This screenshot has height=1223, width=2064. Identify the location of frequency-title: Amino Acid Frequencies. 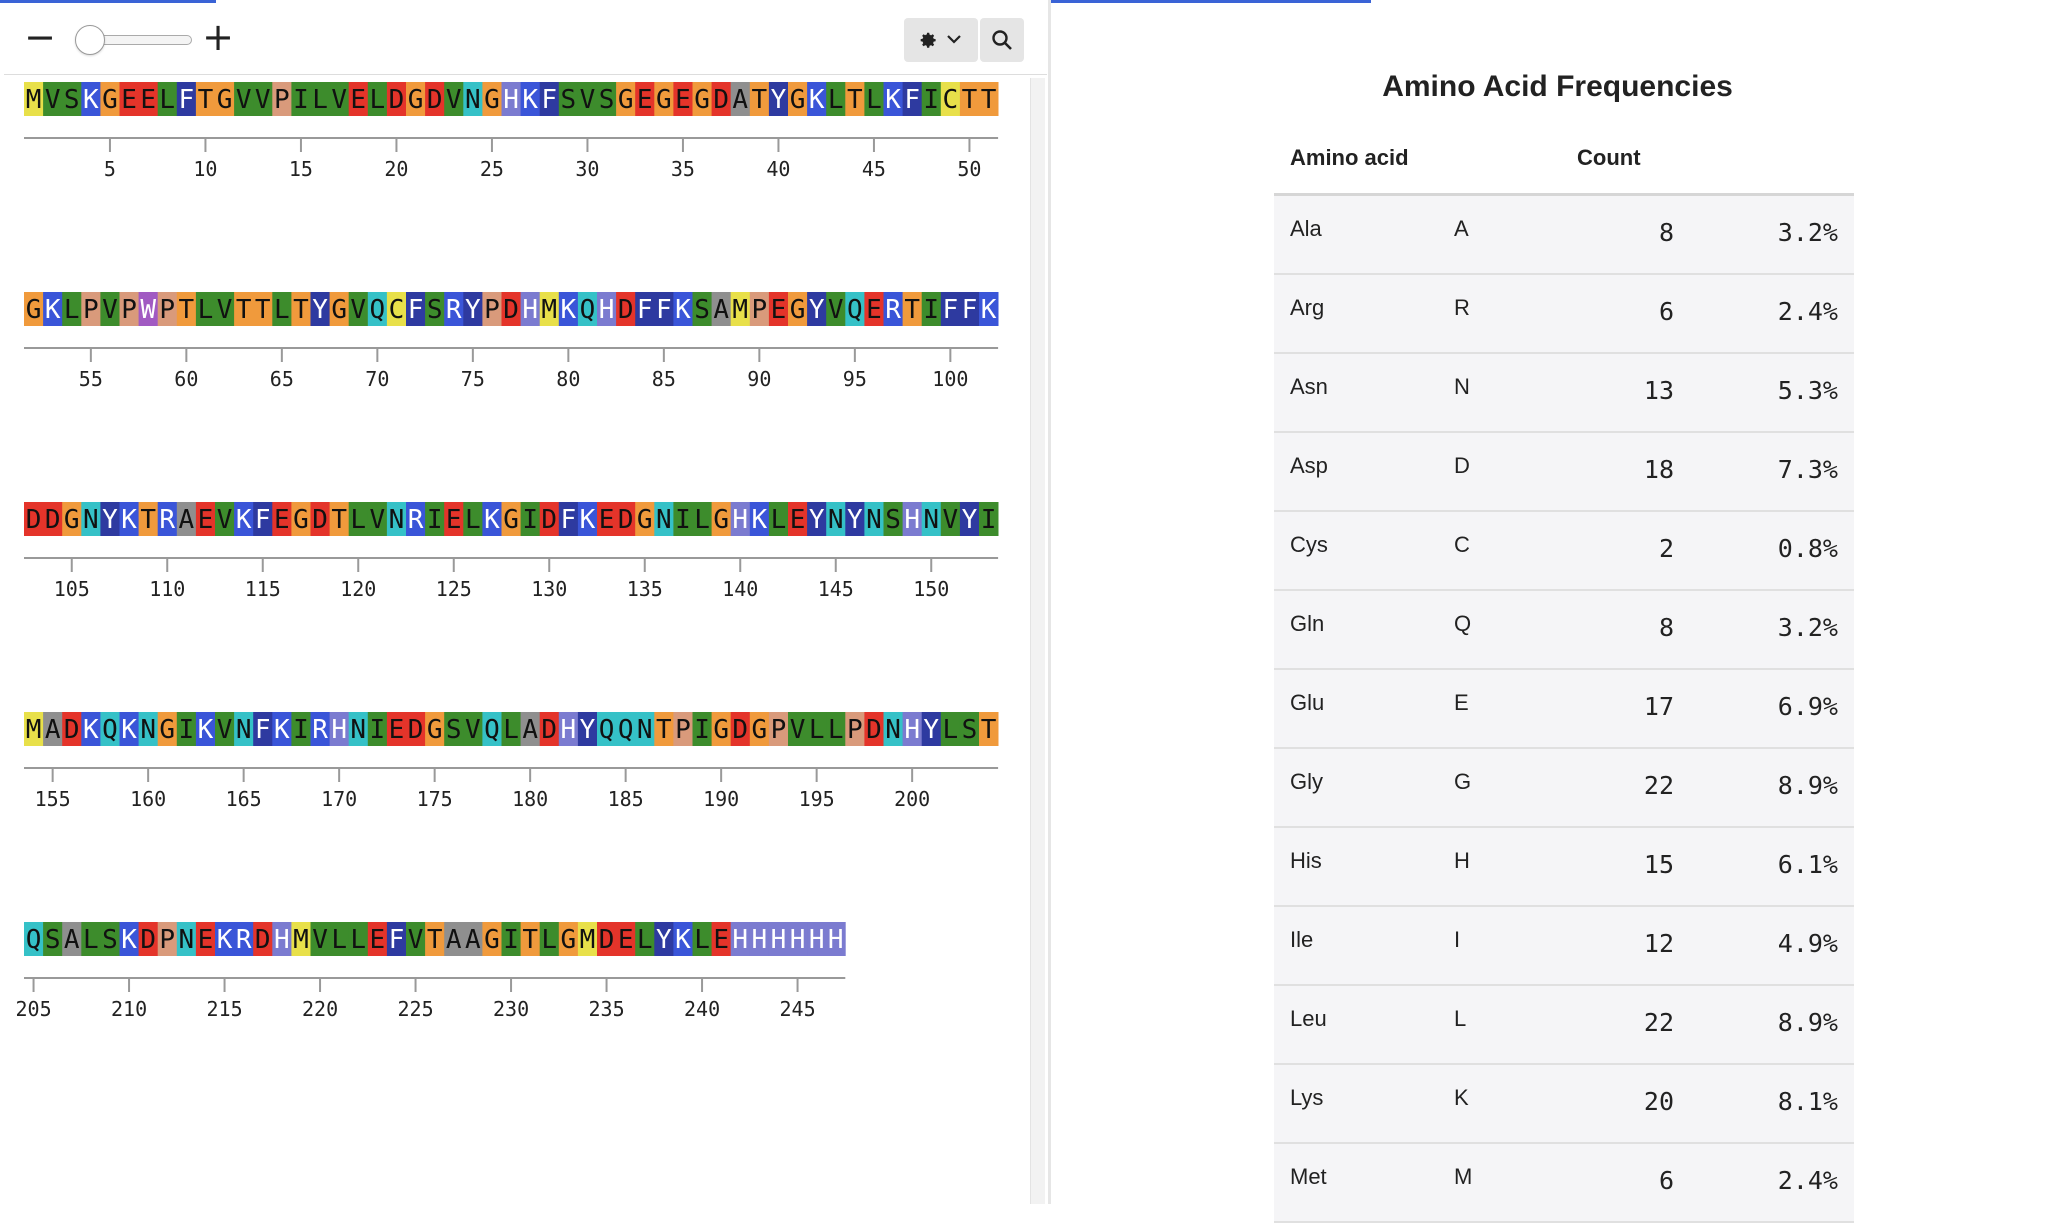
(1557, 86).